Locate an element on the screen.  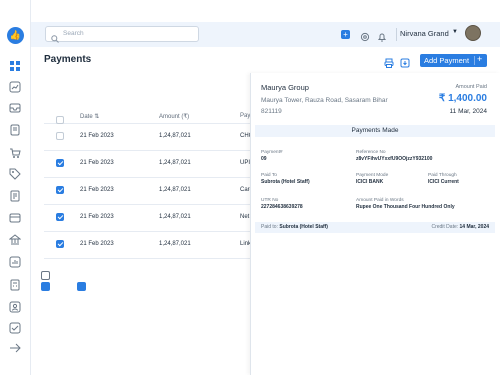
column-header-amount: Amount (₹) is located at coordinates (174, 116).